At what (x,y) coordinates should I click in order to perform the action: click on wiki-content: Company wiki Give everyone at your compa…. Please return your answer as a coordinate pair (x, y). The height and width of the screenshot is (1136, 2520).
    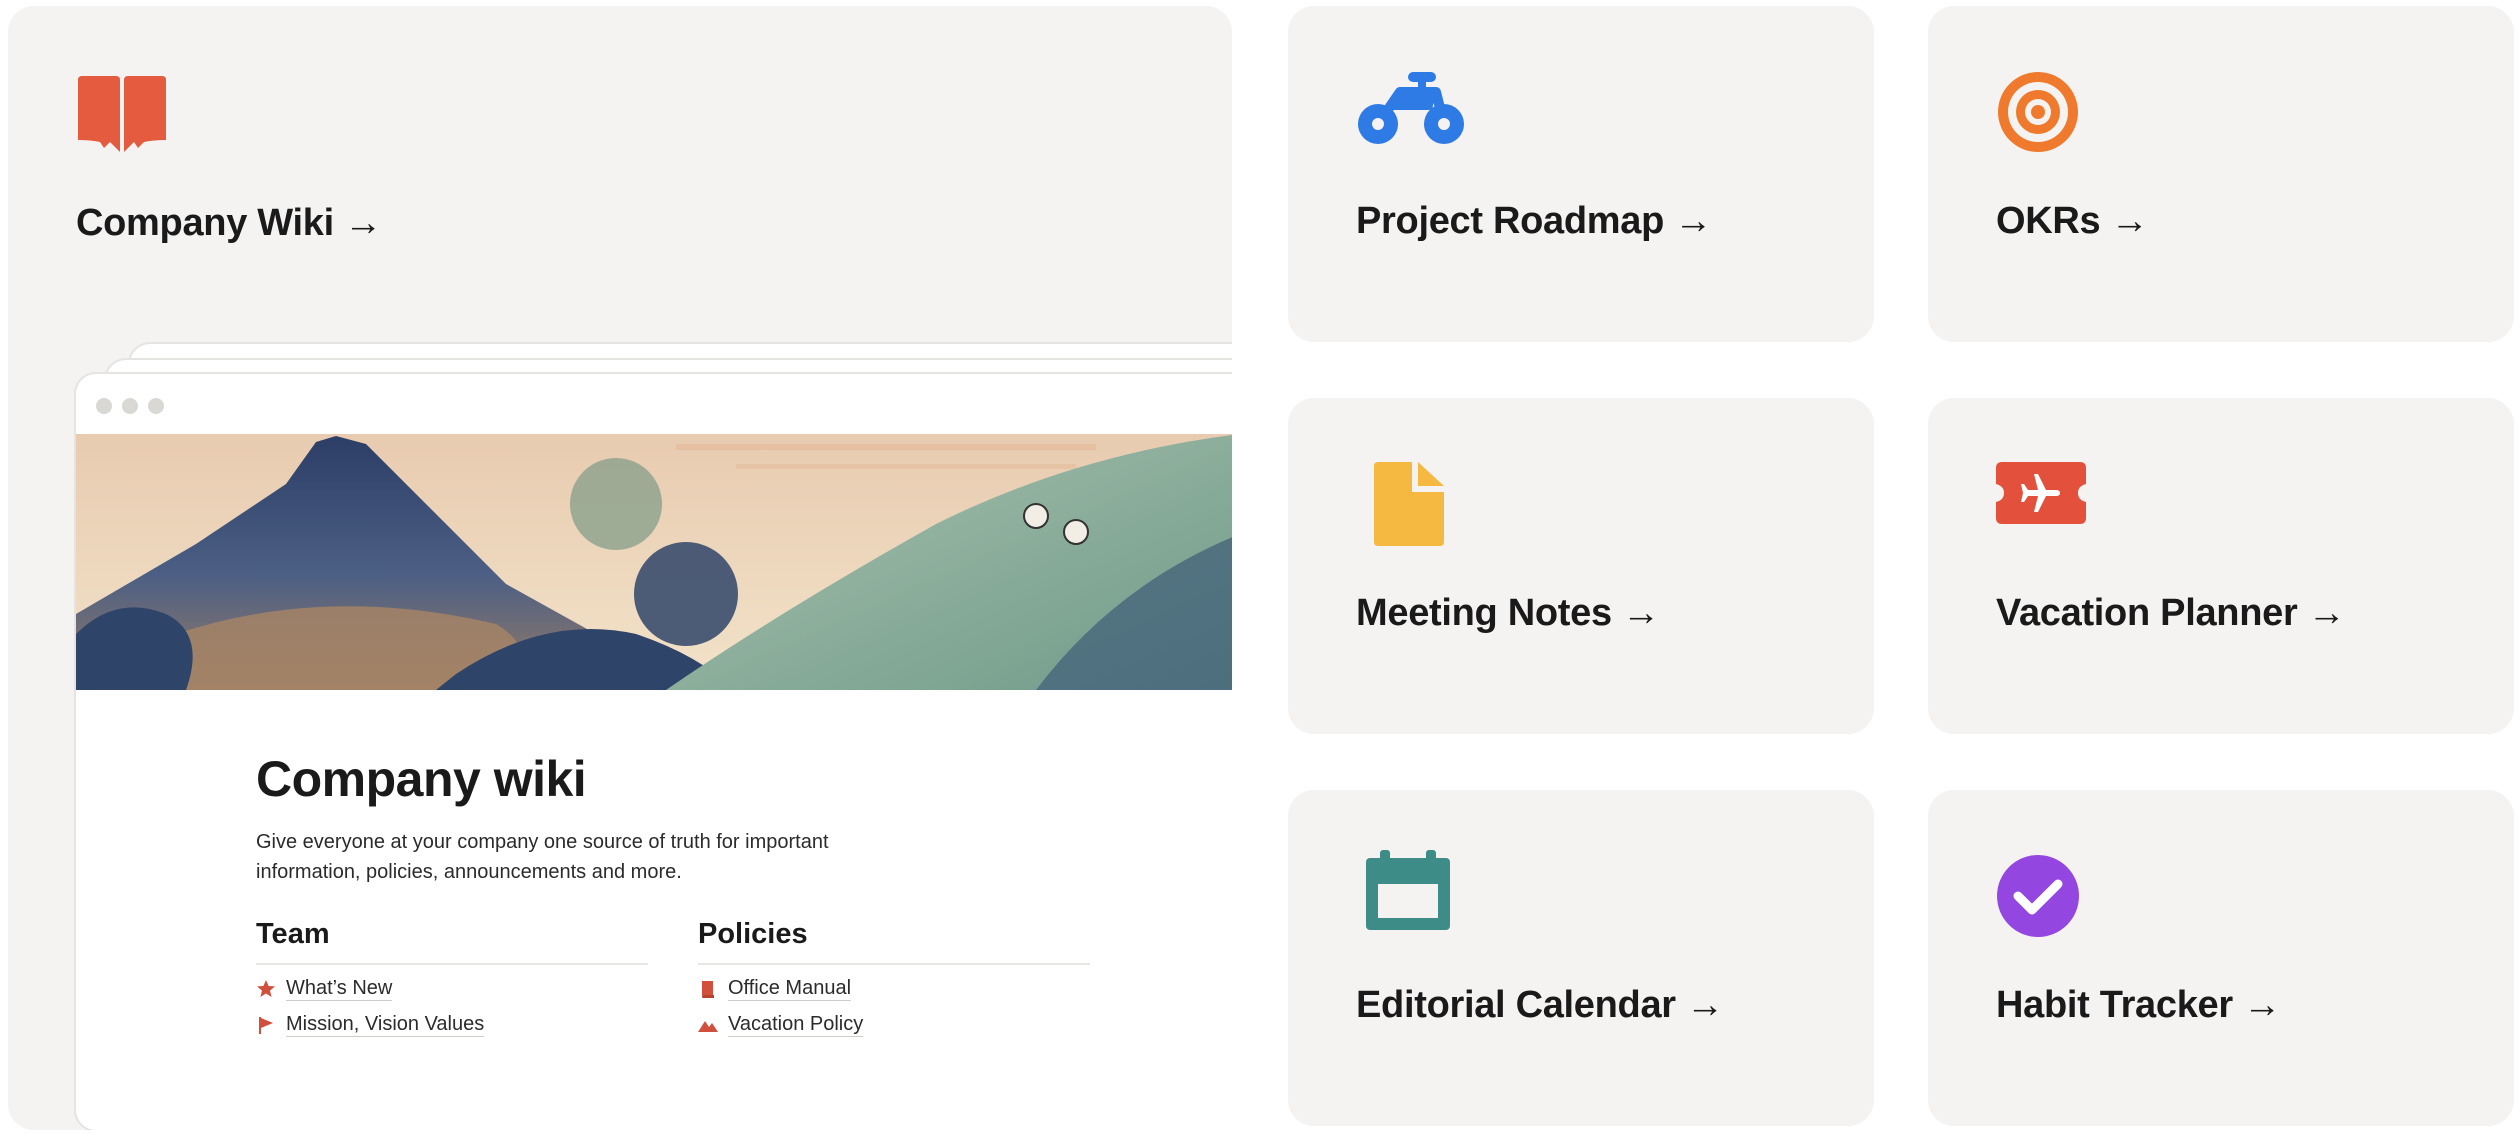
    Looking at the image, I should click on (706, 894).